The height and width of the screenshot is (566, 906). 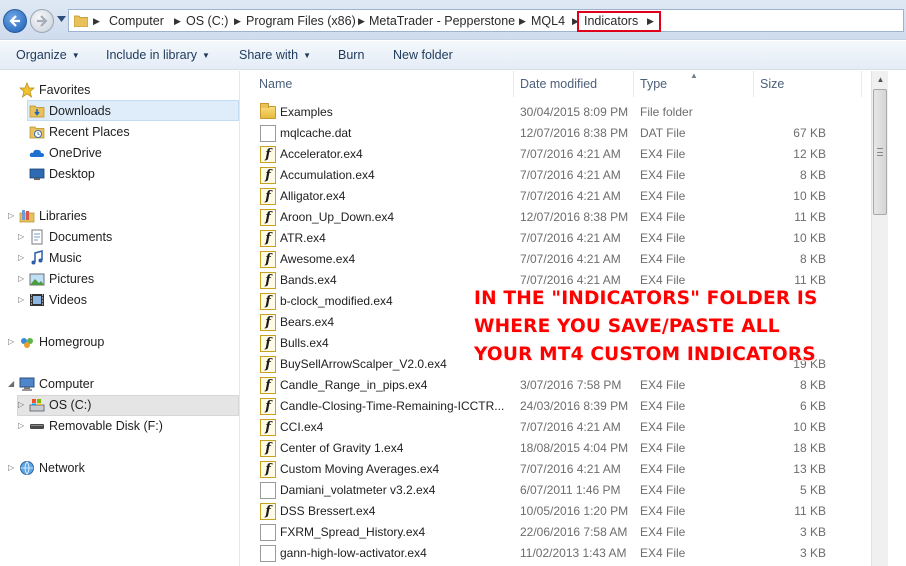 I want to click on breadcrumb-program-files: Program Files (x86), so click(x=301, y=21).